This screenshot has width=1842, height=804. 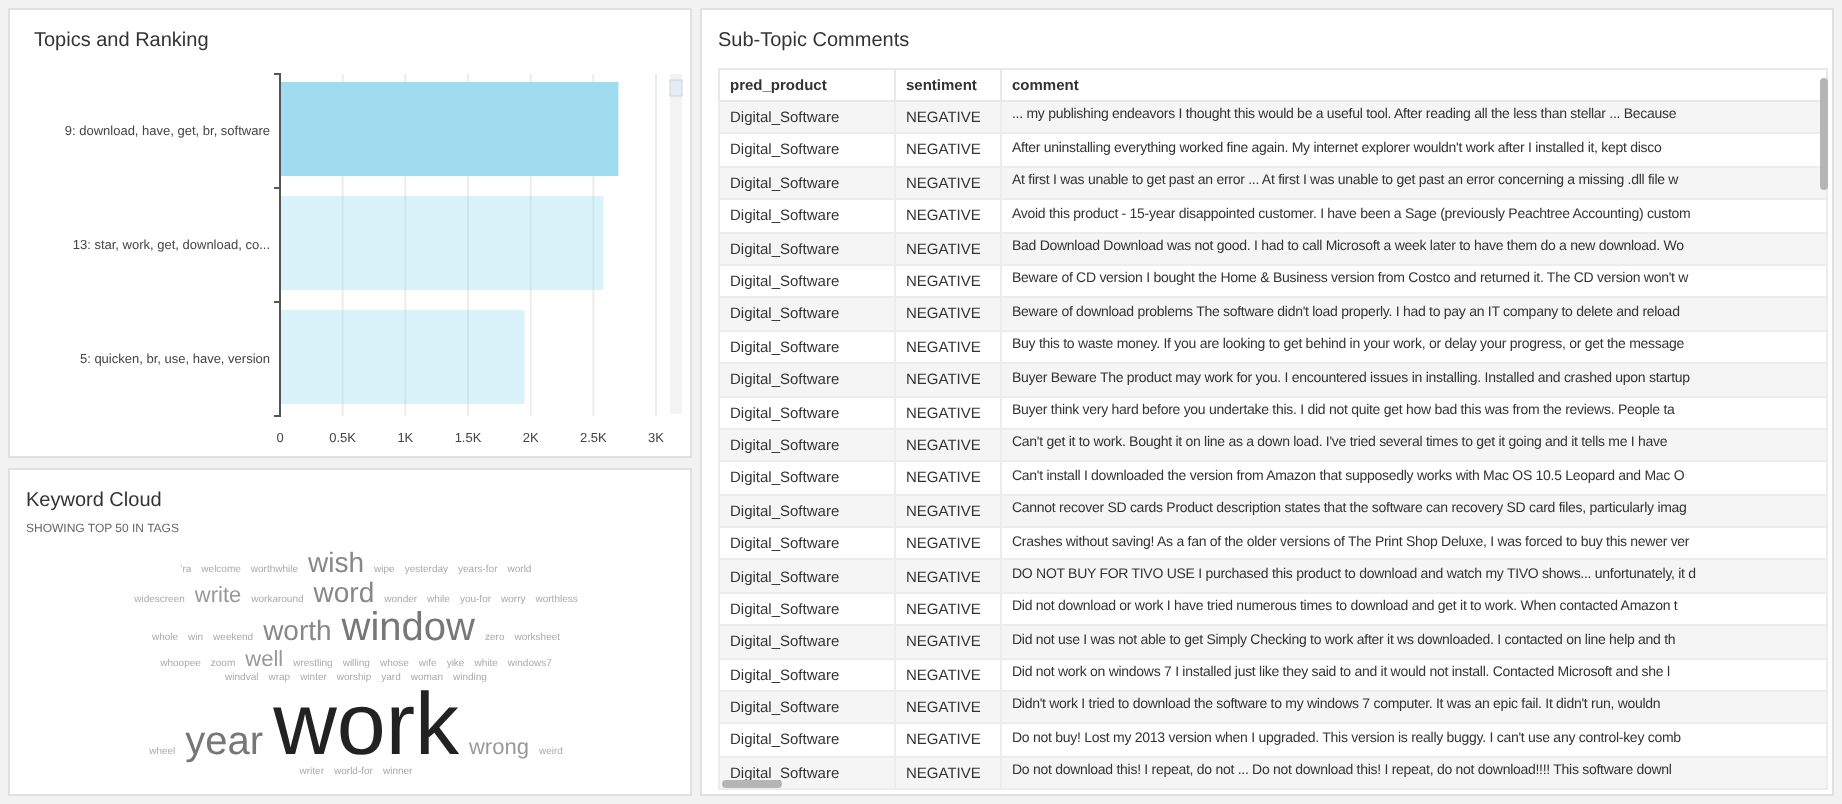 What do you see at coordinates (752, 784) in the screenshot?
I see `horizontal-scrollbar` at bounding box center [752, 784].